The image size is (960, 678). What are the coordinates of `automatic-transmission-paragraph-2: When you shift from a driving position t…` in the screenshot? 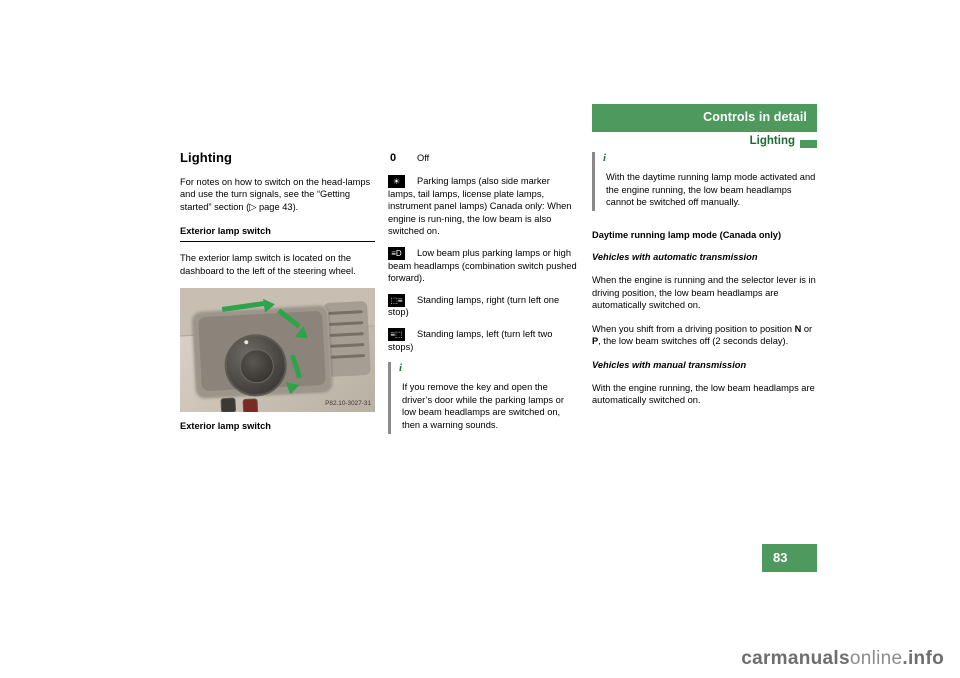 It's located at (704, 335).